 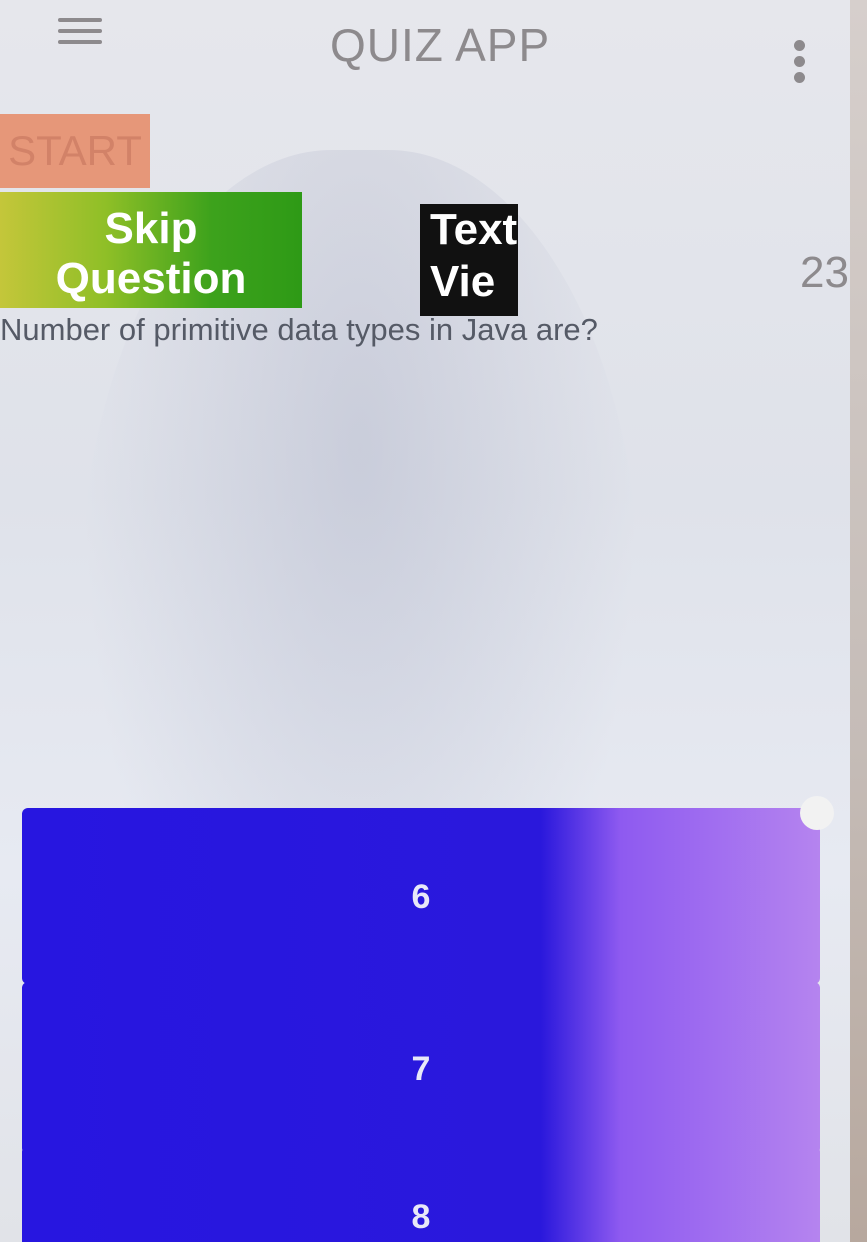 What do you see at coordinates (421, 1068) in the screenshot?
I see `option-button-2: 7` at bounding box center [421, 1068].